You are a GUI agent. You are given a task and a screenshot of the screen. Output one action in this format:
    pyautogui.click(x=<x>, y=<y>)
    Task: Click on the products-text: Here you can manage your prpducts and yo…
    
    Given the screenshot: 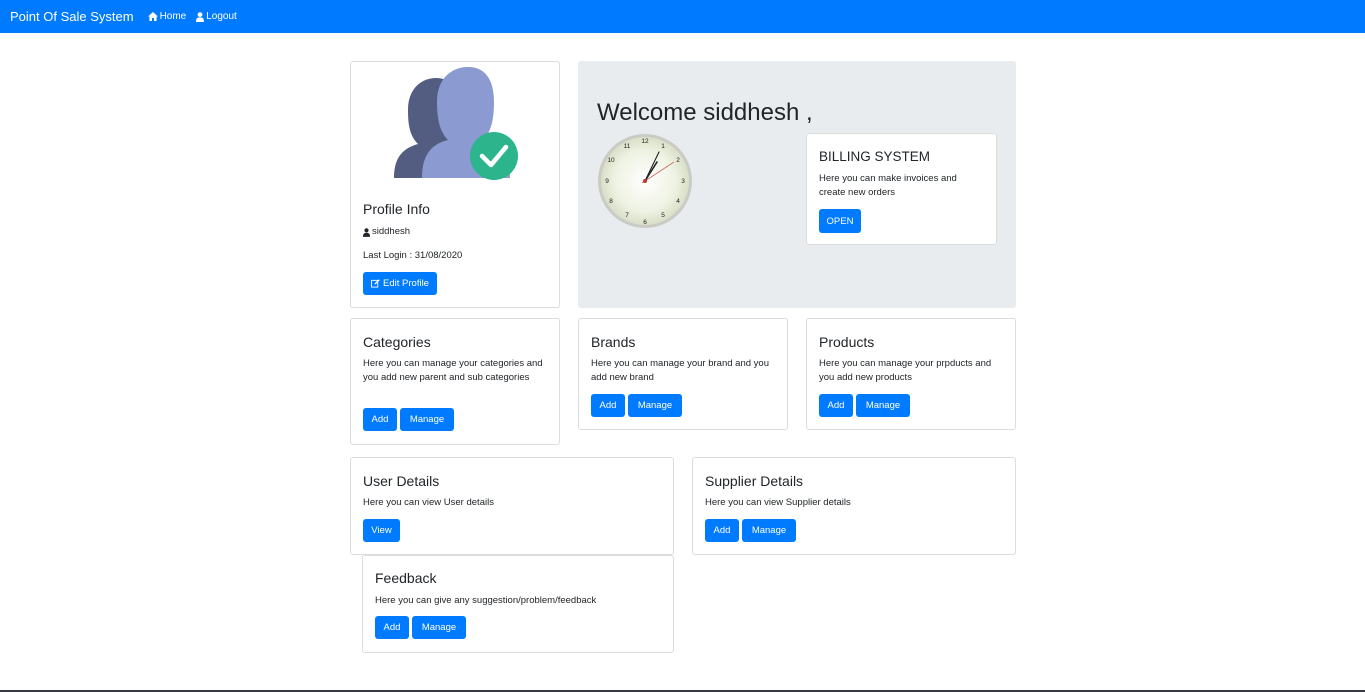 What is the action you would take?
    pyautogui.click(x=905, y=370)
    